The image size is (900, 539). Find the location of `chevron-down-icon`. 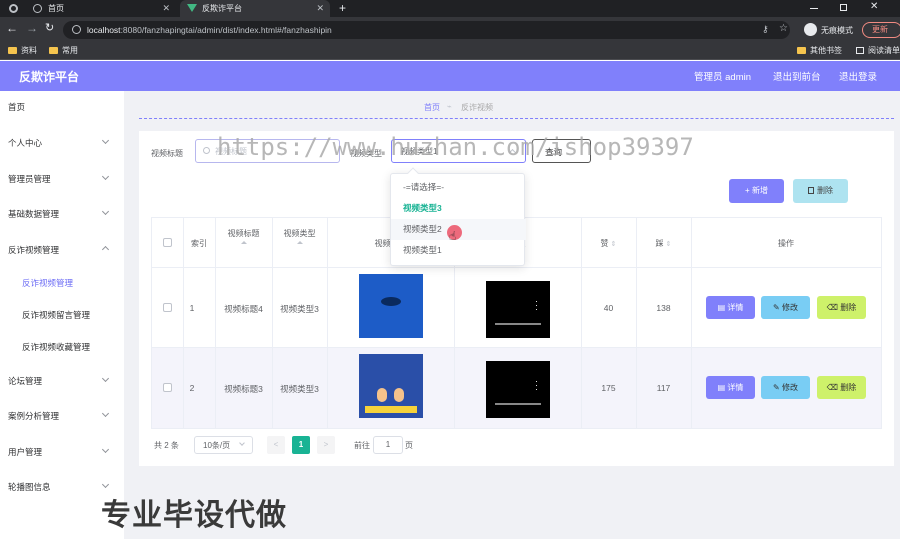

chevron-down-icon is located at coordinates (242, 443).